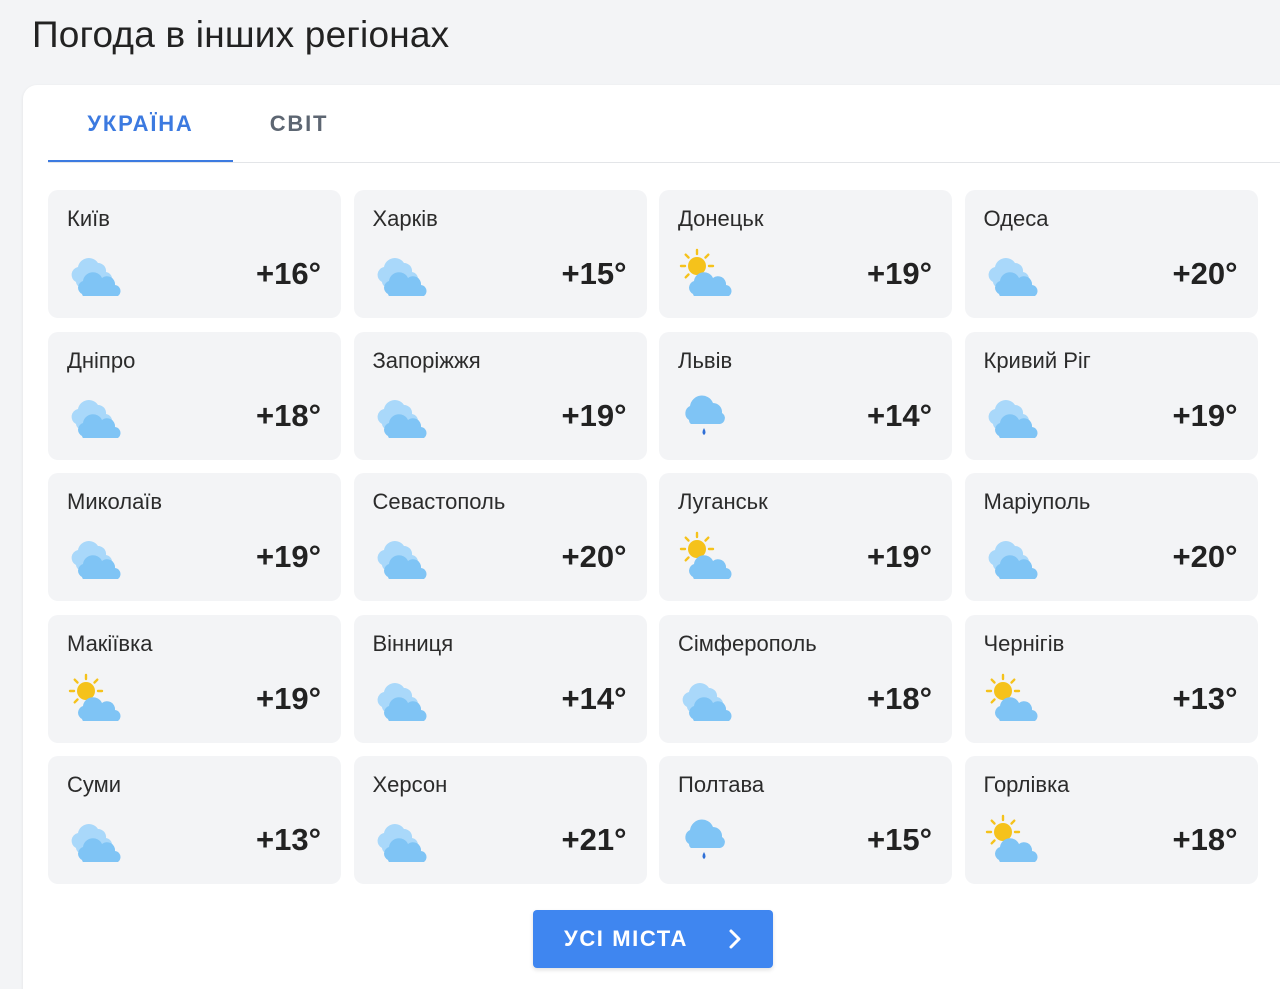 The image size is (1280, 989). I want to click on city-card: Миколаїв +19°, so click(194, 537).